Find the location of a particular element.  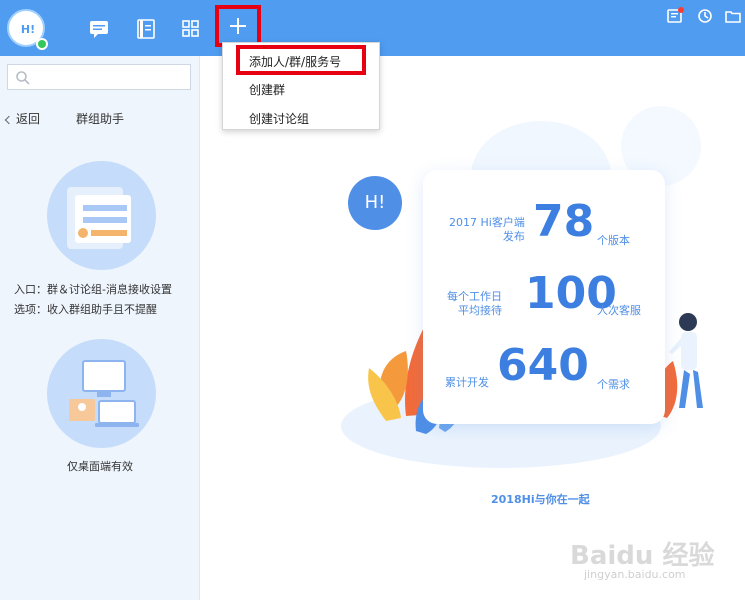

stat1-label-line1: 2017 Hi客户端 is located at coordinates (487, 222).